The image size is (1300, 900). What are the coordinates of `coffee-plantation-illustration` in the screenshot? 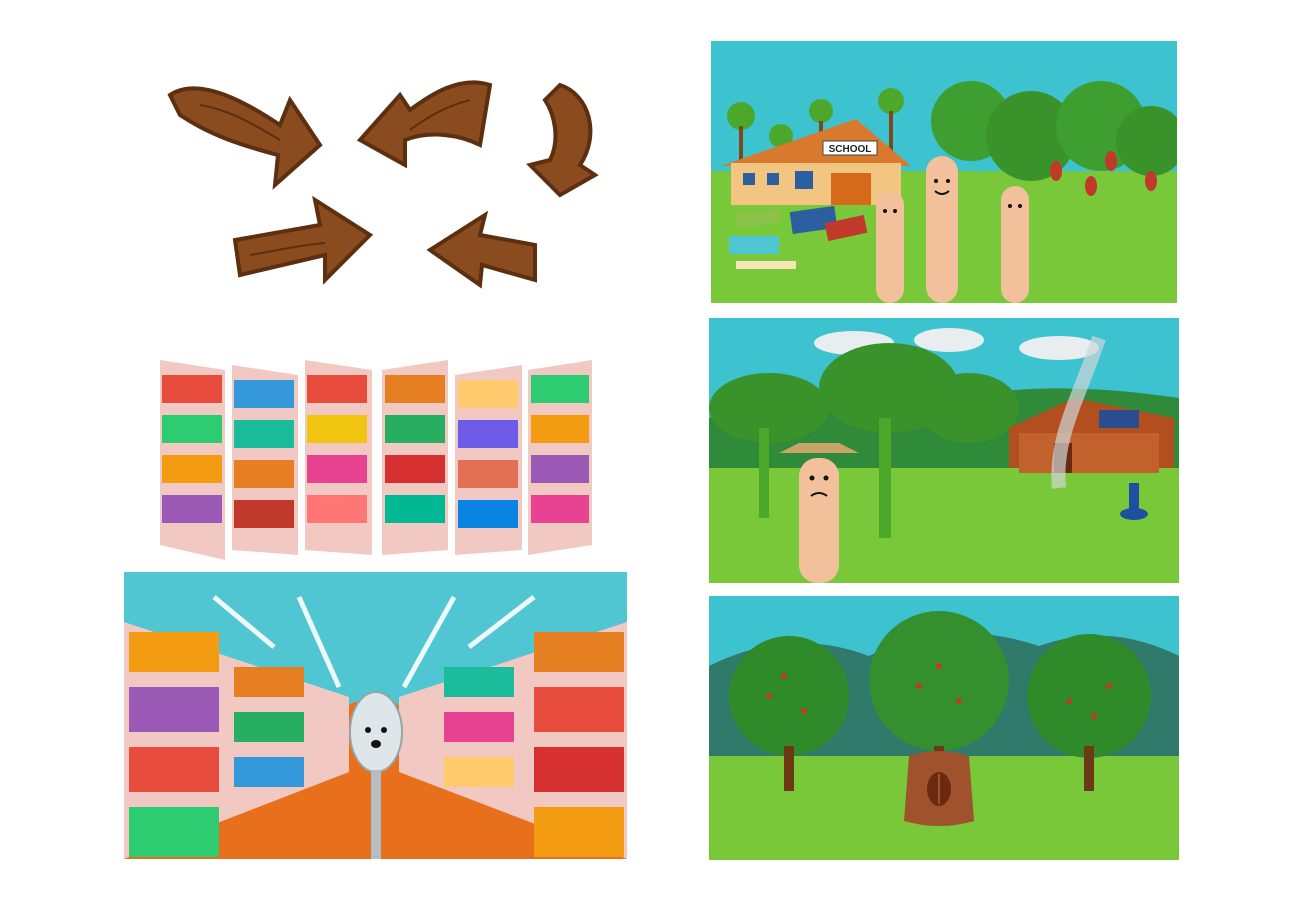 It's located at (944, 728).